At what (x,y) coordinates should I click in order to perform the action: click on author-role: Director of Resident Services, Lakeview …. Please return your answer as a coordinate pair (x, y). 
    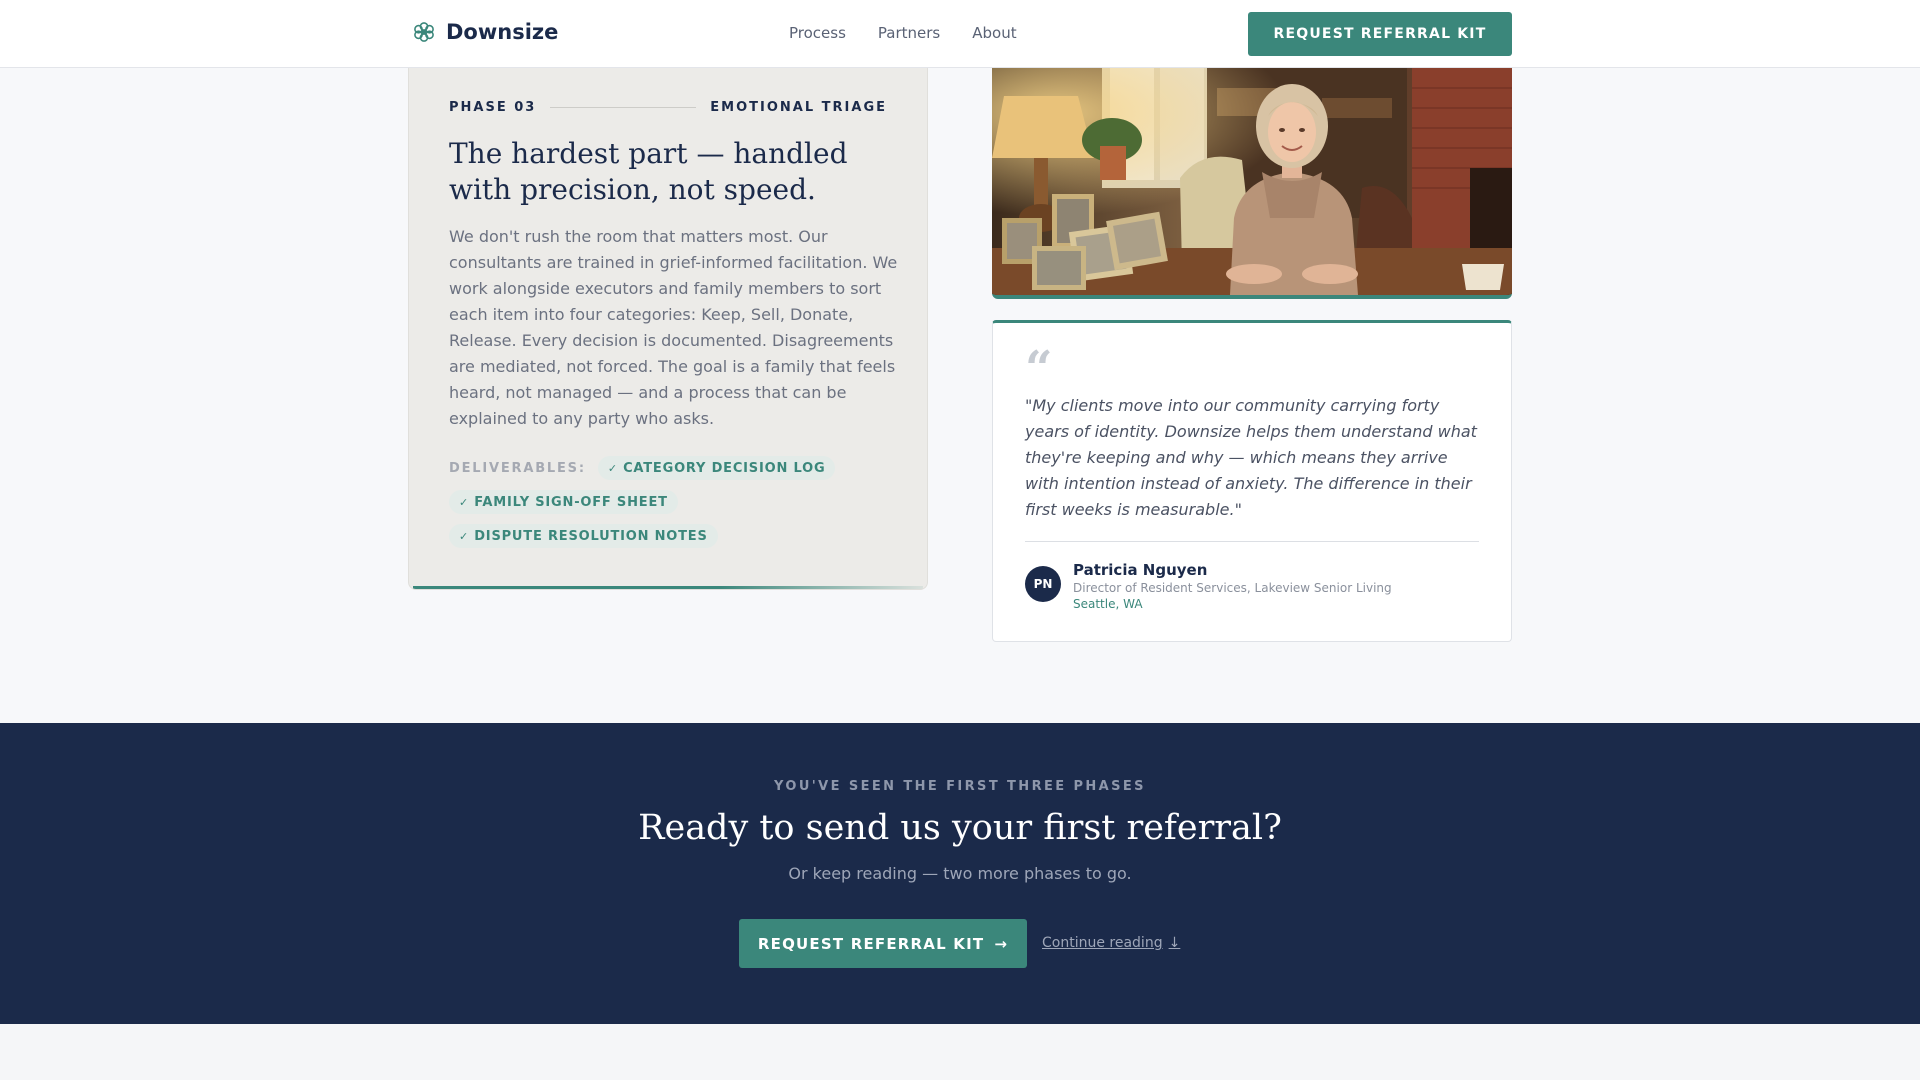
    Looking at the image, I should click on (1232, 588).